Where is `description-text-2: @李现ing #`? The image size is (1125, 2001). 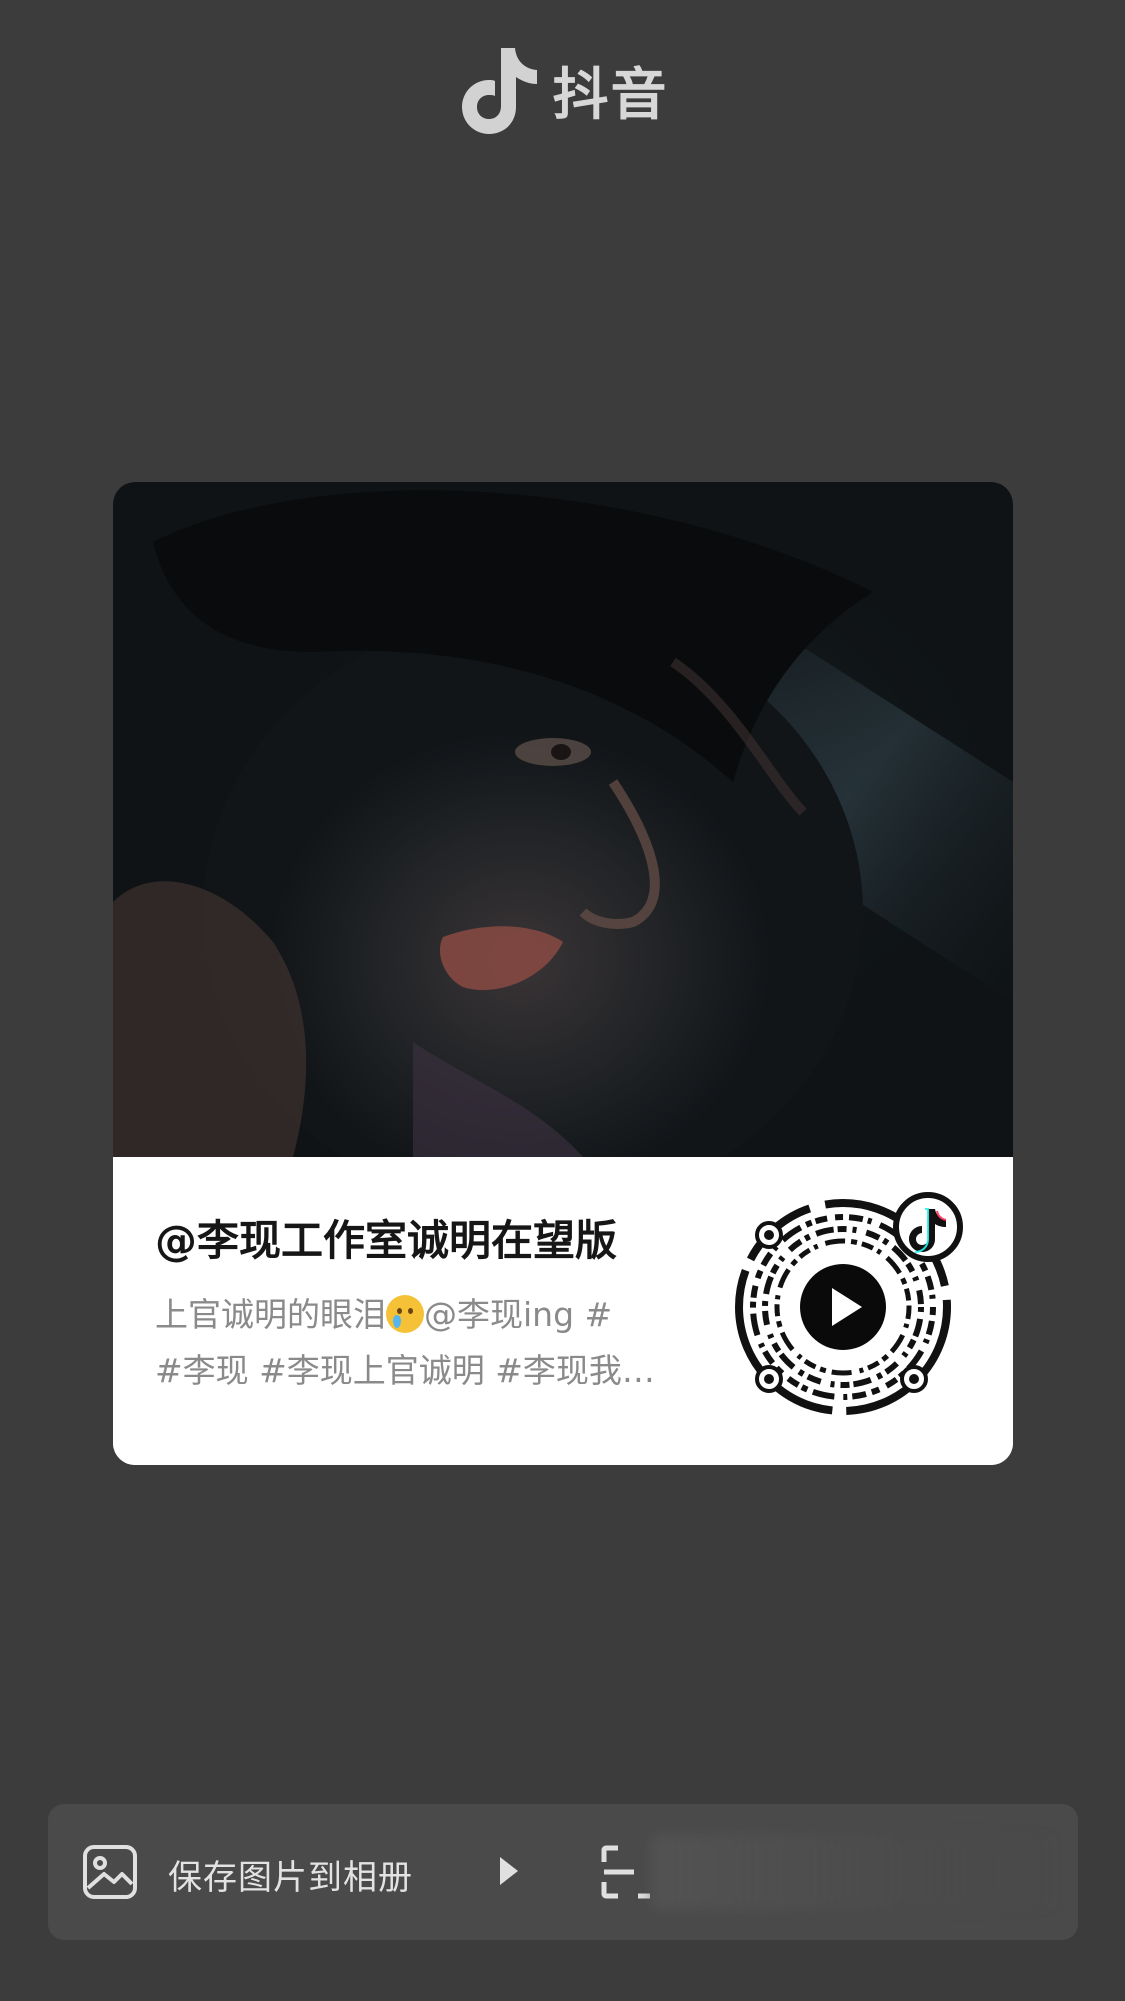 description-text-2: @李现ing # is located at coordinates (518, 1314).